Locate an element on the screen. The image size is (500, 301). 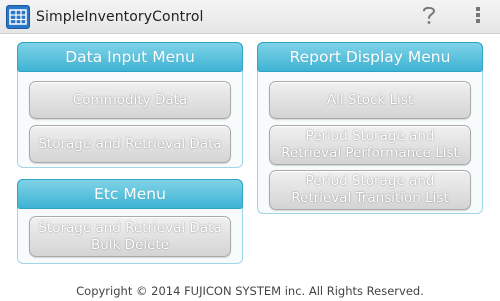
overflow-menu-button is located at coordinates (478, 17).